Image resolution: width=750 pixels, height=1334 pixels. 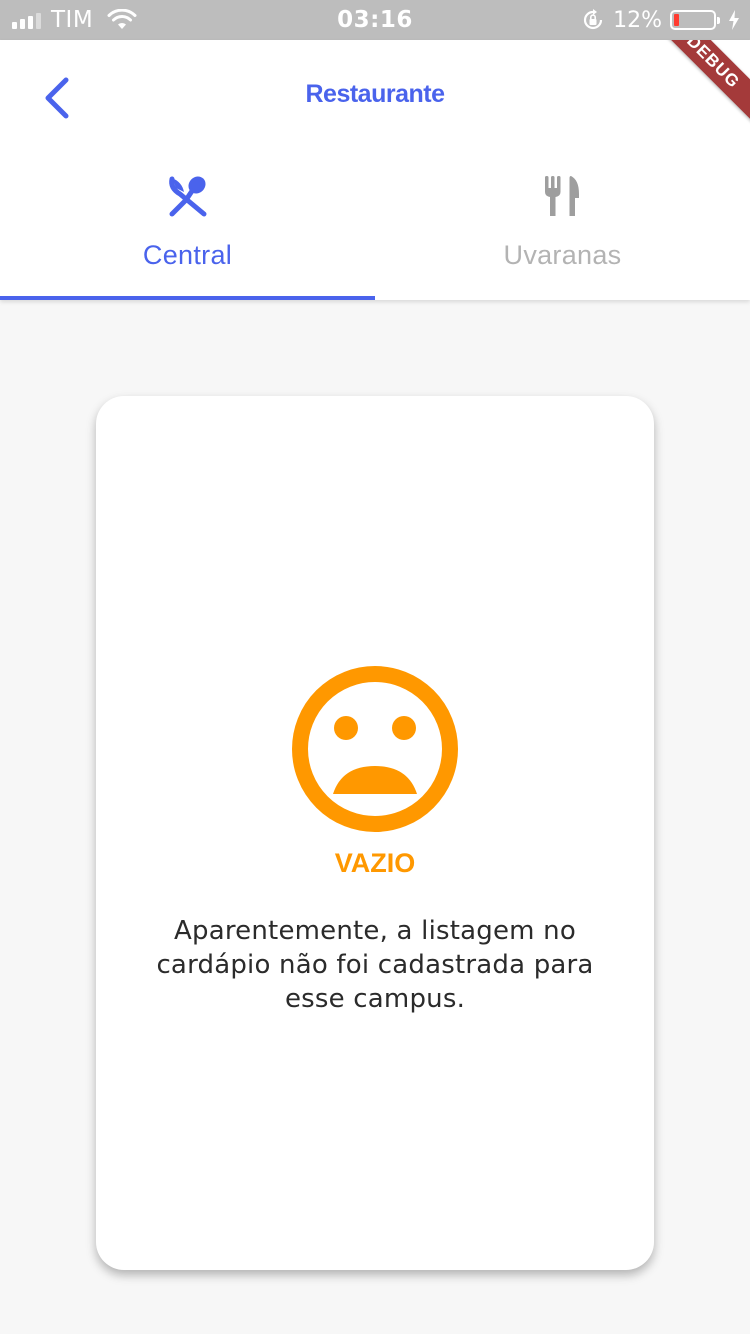 What do you see at coordinates (562, 255) in the screenshot?
I see `tab-label-uvaranas: Uvaranas` at bounding box center [562, 255].